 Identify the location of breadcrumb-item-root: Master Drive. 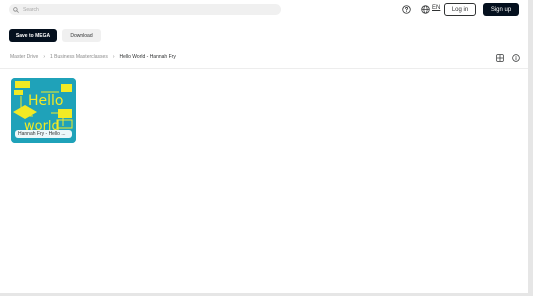
(24, 57).